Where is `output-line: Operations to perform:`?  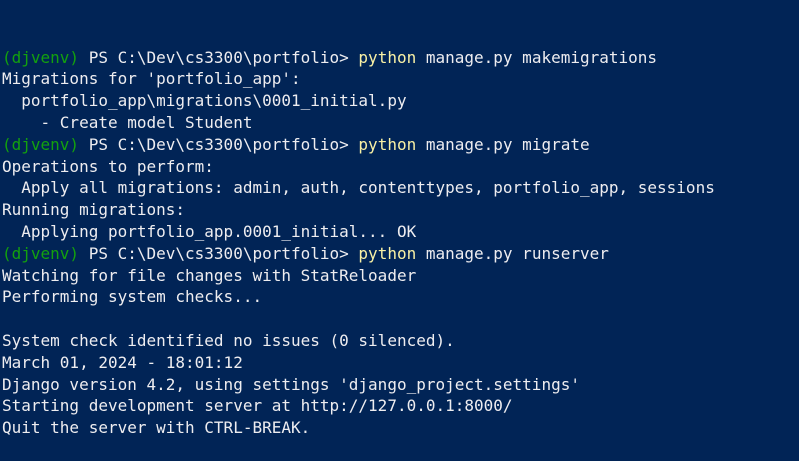
output-line: Operations to perform: is located at coordinates (108, 166).